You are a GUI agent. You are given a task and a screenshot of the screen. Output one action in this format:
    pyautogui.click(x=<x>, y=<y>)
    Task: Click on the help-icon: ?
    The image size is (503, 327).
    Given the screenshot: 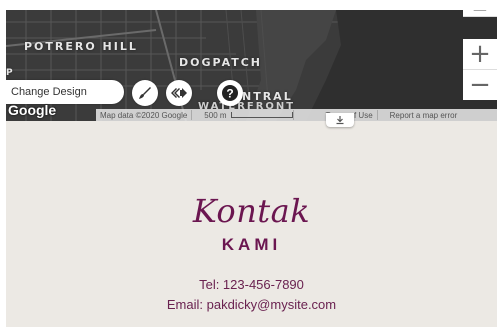 What is the action you would take?
    pyautogui.click(x=230, y=93)
    